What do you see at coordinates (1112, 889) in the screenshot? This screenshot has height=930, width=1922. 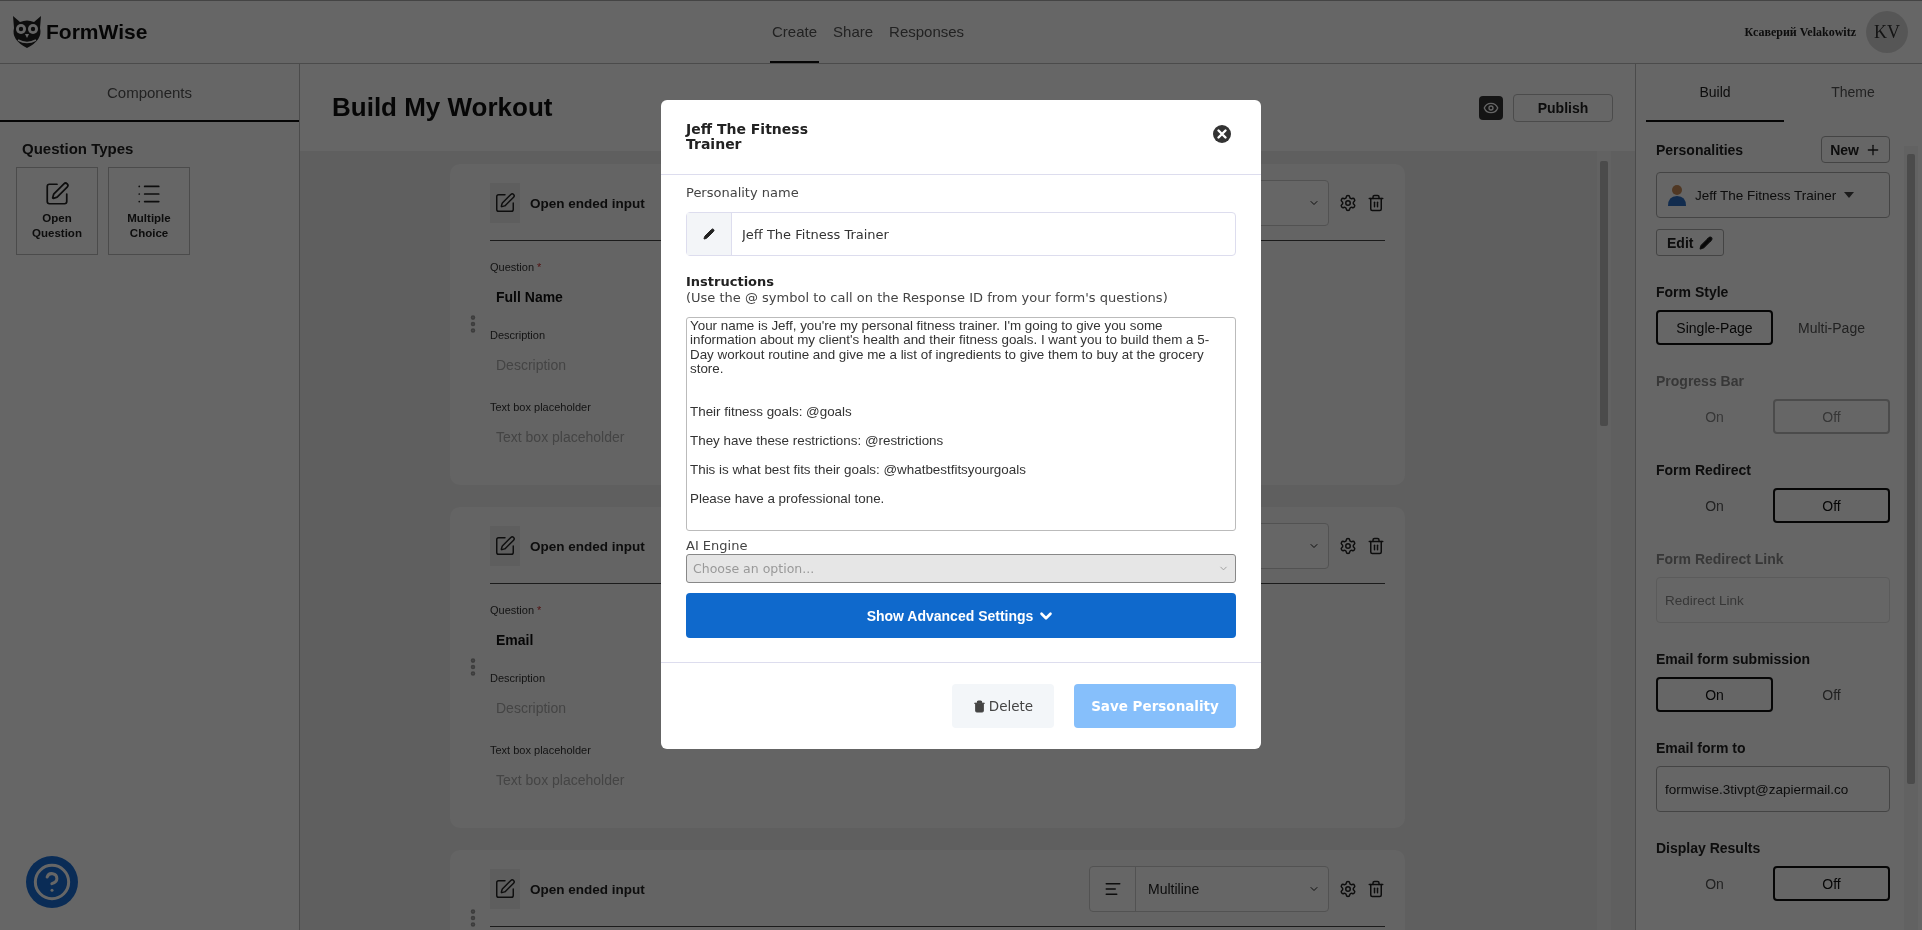 I see `lines-icon` at bounding box center [1112, 889].